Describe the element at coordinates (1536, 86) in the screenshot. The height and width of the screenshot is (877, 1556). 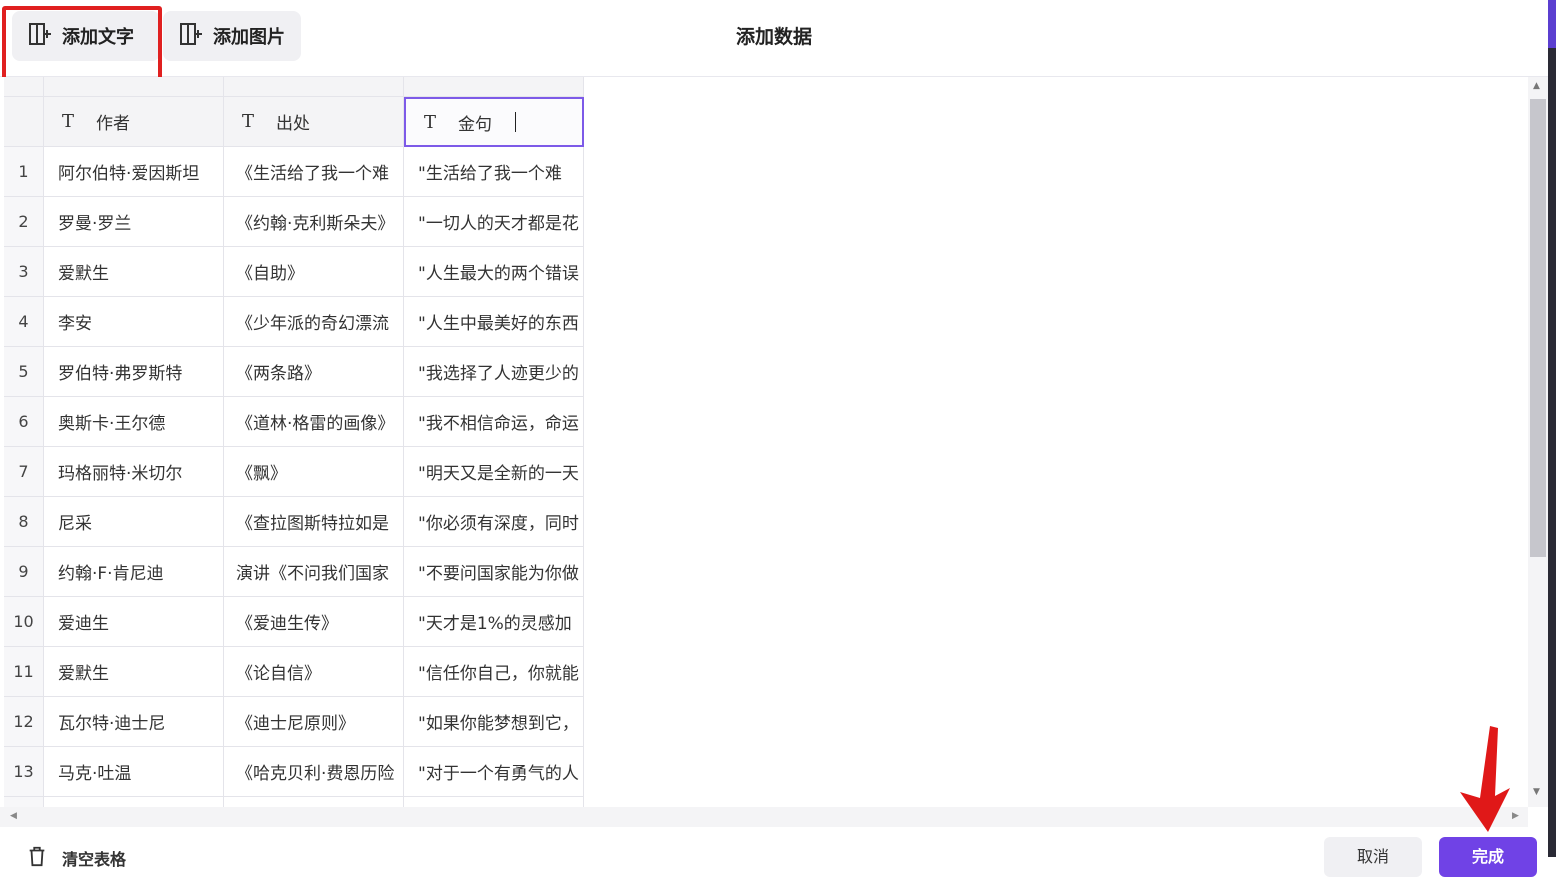
I see `scroll-up-icon: ▲` at that location.